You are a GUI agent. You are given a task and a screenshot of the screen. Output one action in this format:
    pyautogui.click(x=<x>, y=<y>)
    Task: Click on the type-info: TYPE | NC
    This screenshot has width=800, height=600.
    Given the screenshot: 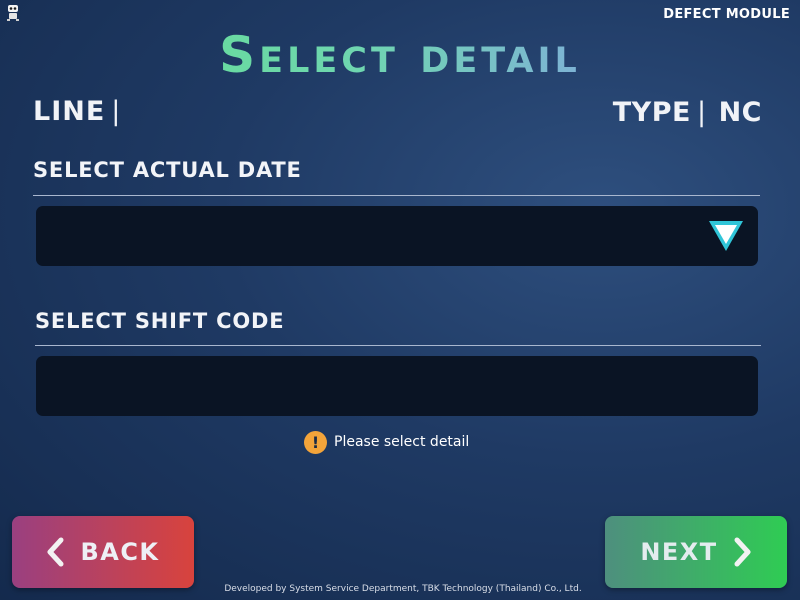 What is the action you would take?
    pyautogui.click(x=687, y=112)
    